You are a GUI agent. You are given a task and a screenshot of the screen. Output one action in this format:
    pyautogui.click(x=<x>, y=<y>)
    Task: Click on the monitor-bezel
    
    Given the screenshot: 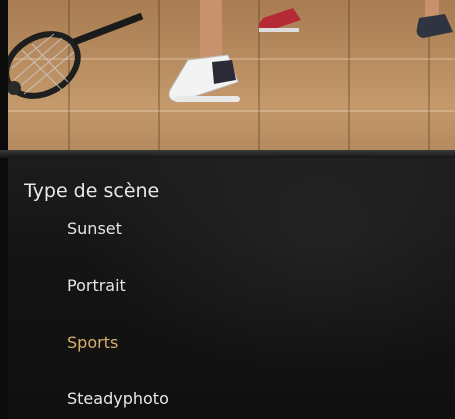 What is the action you would take?
    pyautogui.click(x=227, y=154)
    